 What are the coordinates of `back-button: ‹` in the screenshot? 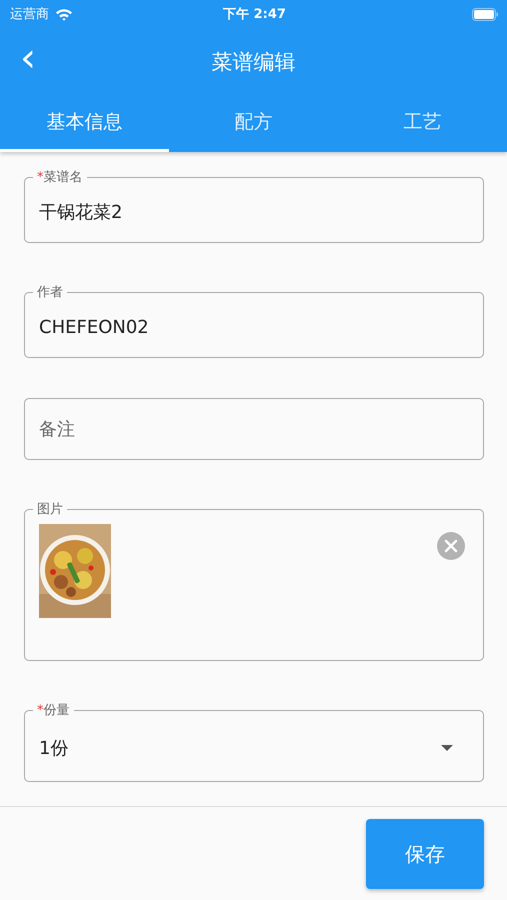 It's located at (28, 58).